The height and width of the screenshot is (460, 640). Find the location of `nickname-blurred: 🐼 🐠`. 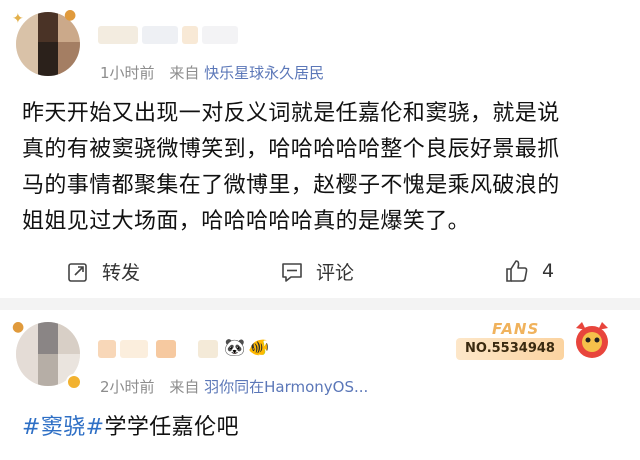

nickname-blurred: 🐼 🐠 is located at coordinates (223, 347).